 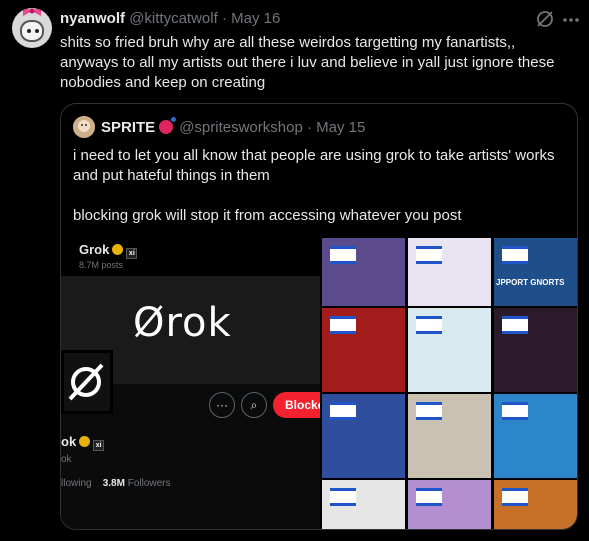 What do you see at coordinates (530, 282) in the screenshot?
I see `tile-caption: JPPORT GNORTS` at bounding box center [530, 282].